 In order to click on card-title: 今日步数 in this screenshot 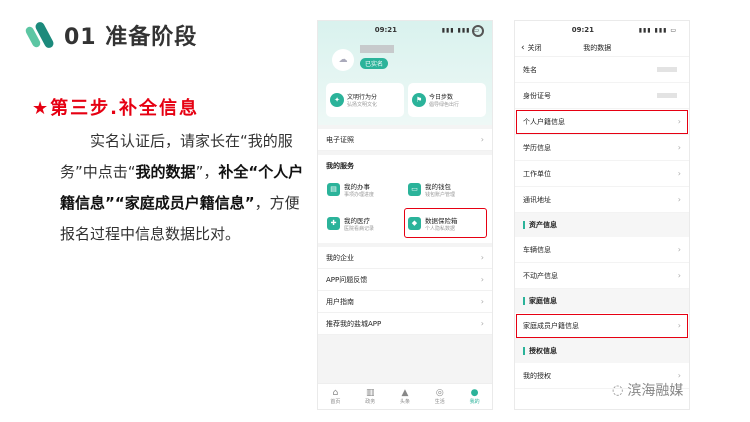, I will do `click(441, 97)`.